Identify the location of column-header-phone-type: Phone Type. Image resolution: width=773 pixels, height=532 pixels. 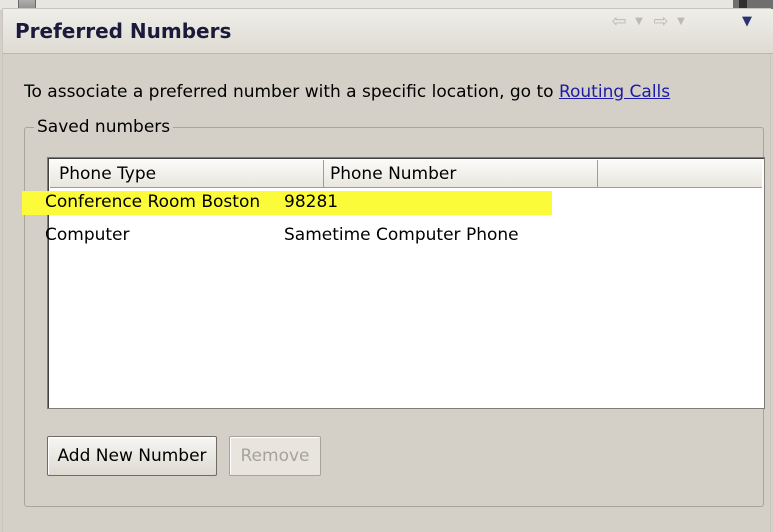
(187, 174).